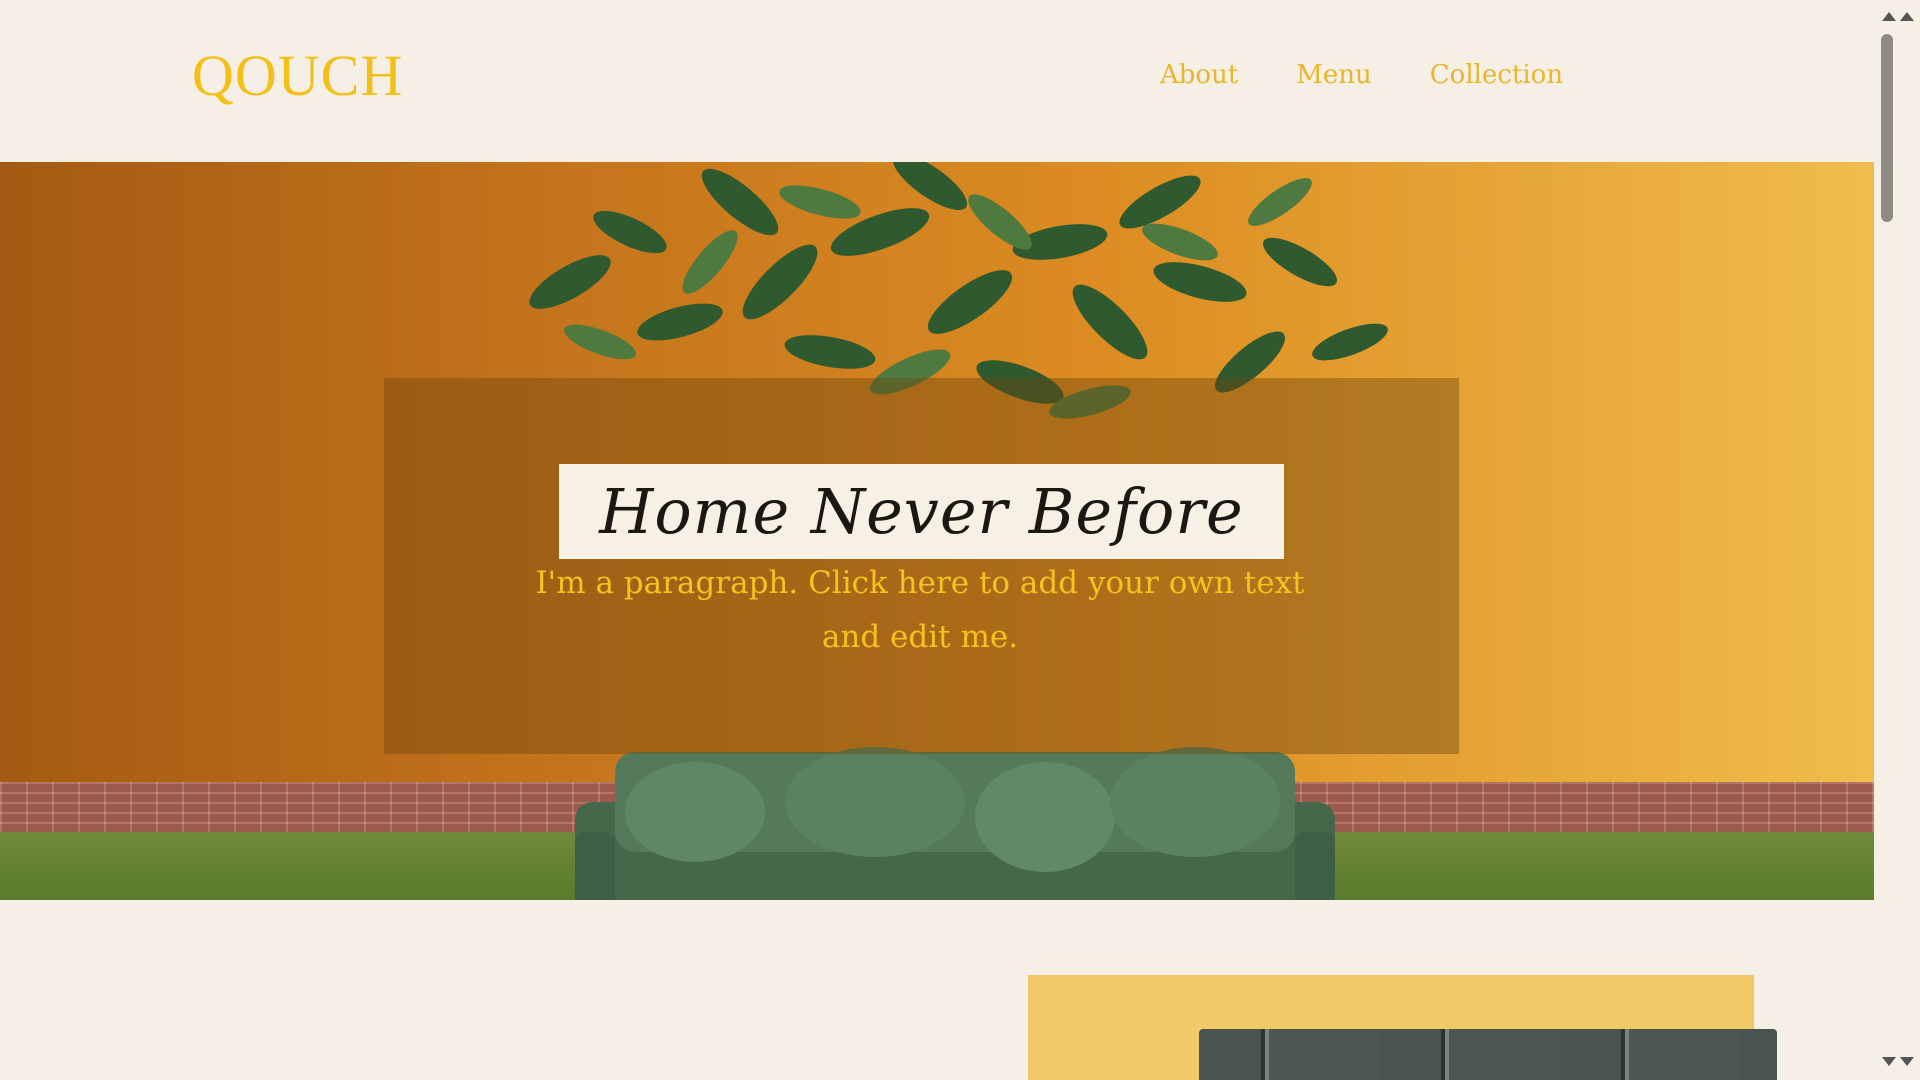 Image resolution: width=1920 pixels, height=1080 pixels. What do you see at coordinates (297, 75) in the screenshot?
I see `site-logo: QOUCH` at bounding box center [297, 75].